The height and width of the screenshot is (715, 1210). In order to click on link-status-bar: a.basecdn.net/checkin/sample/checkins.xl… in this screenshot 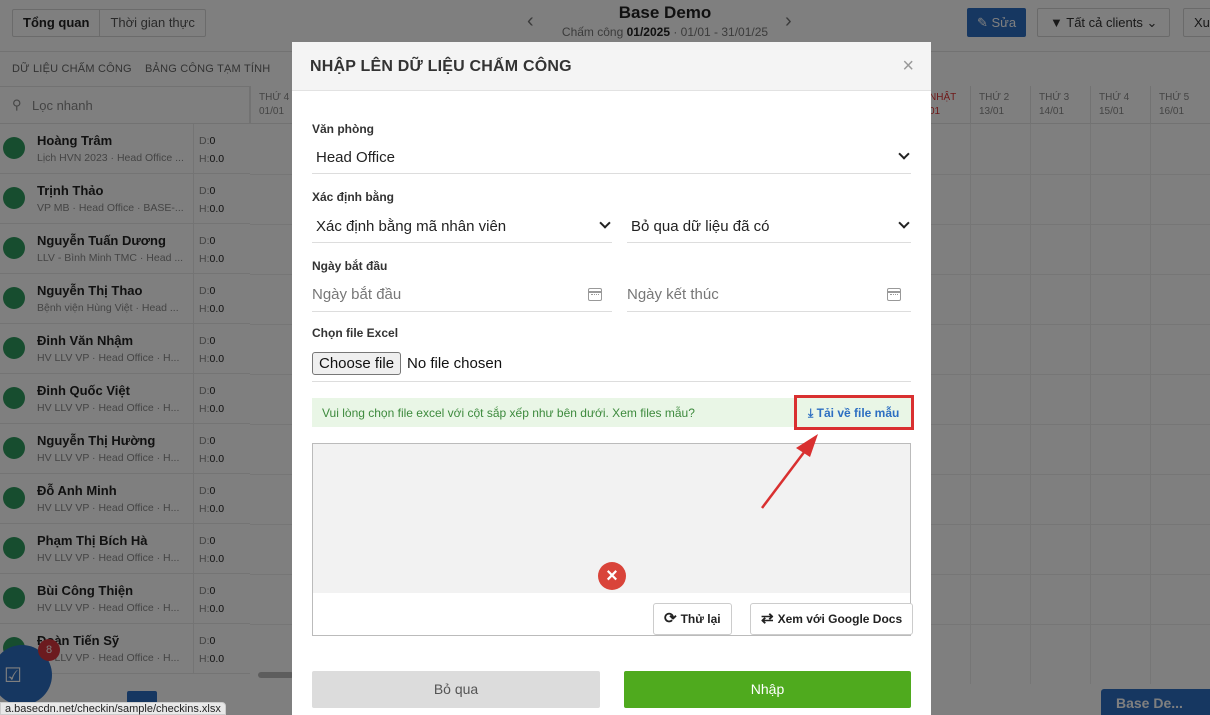, I will do `click(113, 708)`.